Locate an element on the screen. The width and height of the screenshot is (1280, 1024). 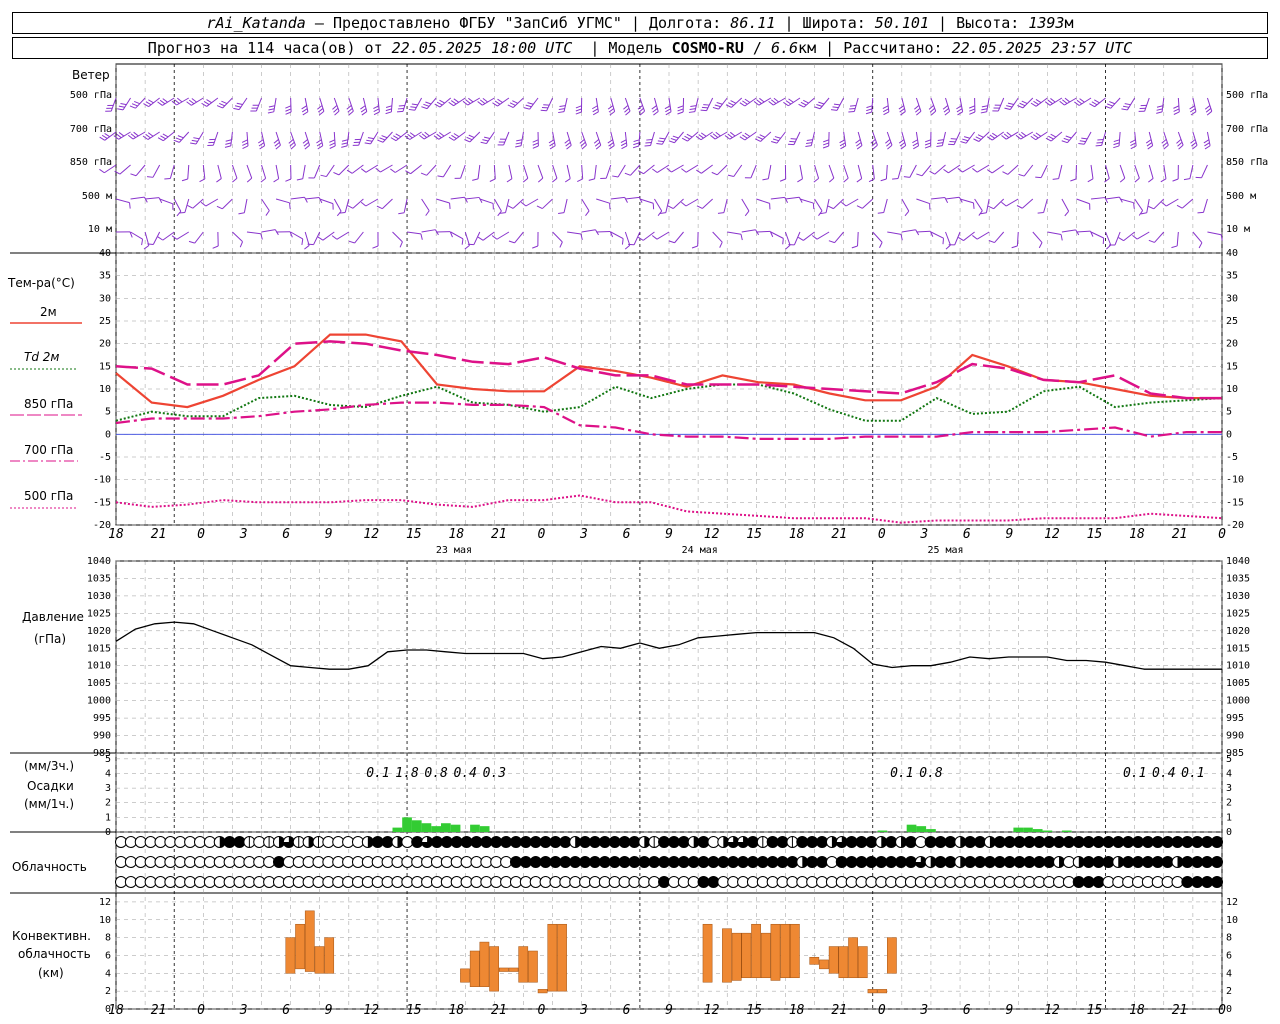
conv-ylabel-2: облачность is located at coordinates (54, 954).